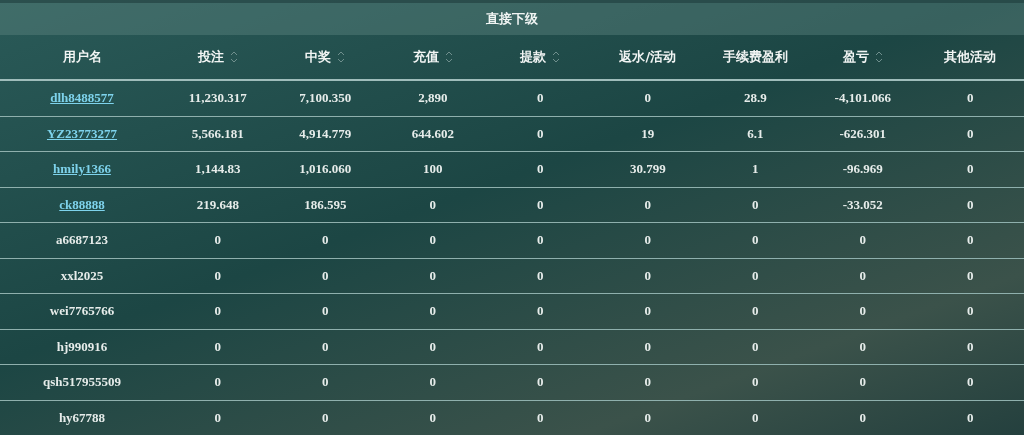 This screenshot has height=435, width=1024. Describe the element at coordinates (970, 57) in the screenshot. I see `column-header: 其他活动` at that location.